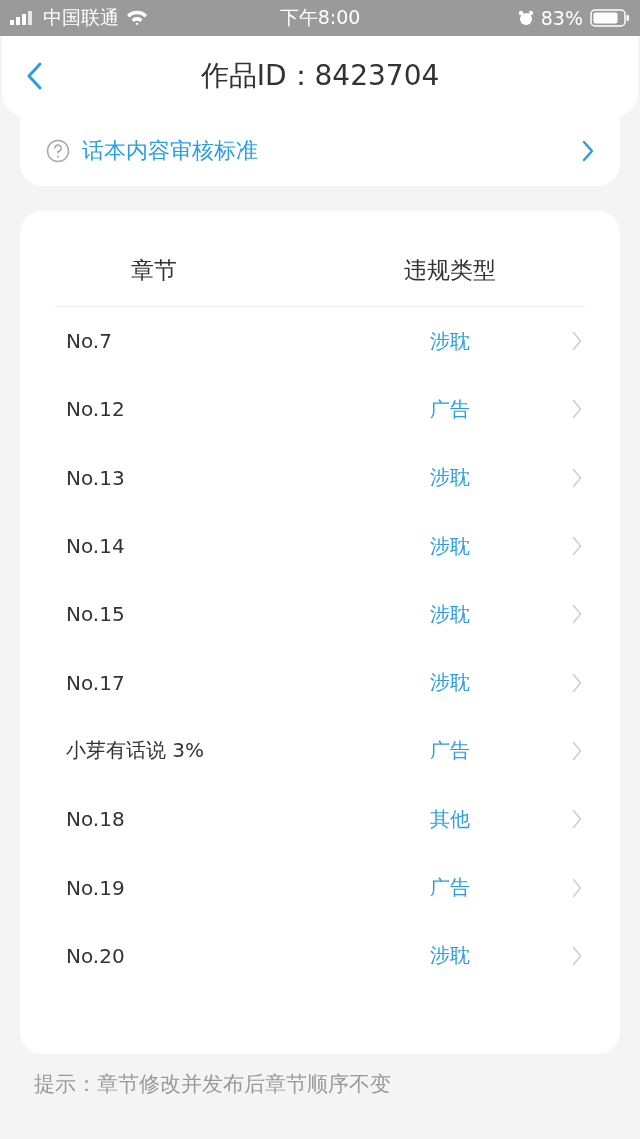  I want to click on violation-type: 其他, so click(450, 819).